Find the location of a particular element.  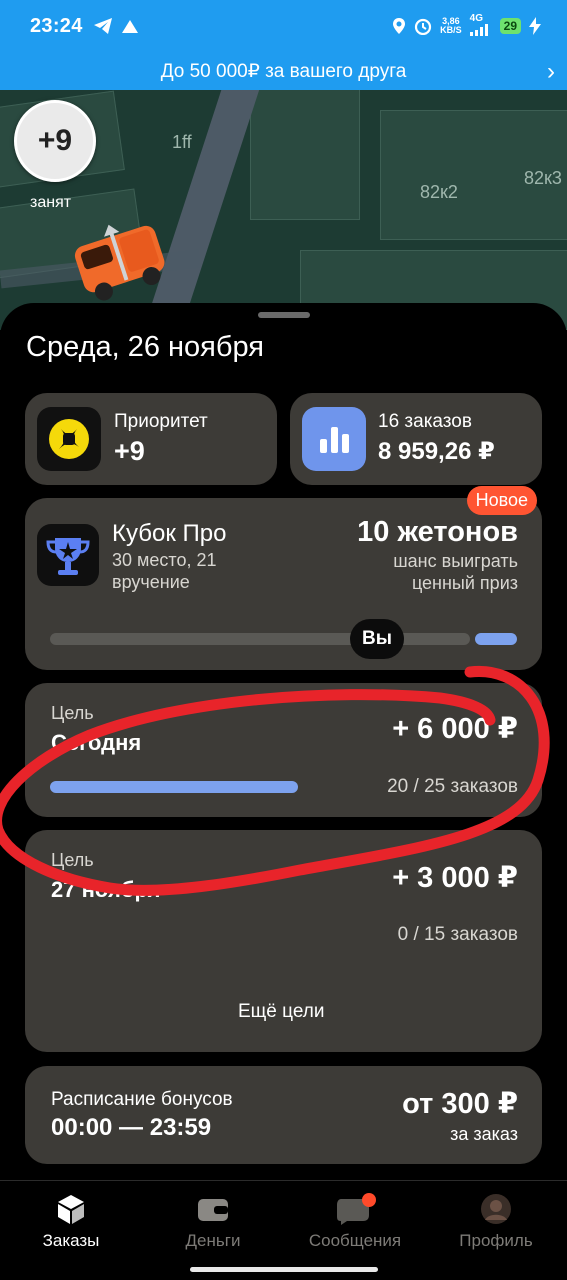

signal-icon is located at coordinates (478, 29).